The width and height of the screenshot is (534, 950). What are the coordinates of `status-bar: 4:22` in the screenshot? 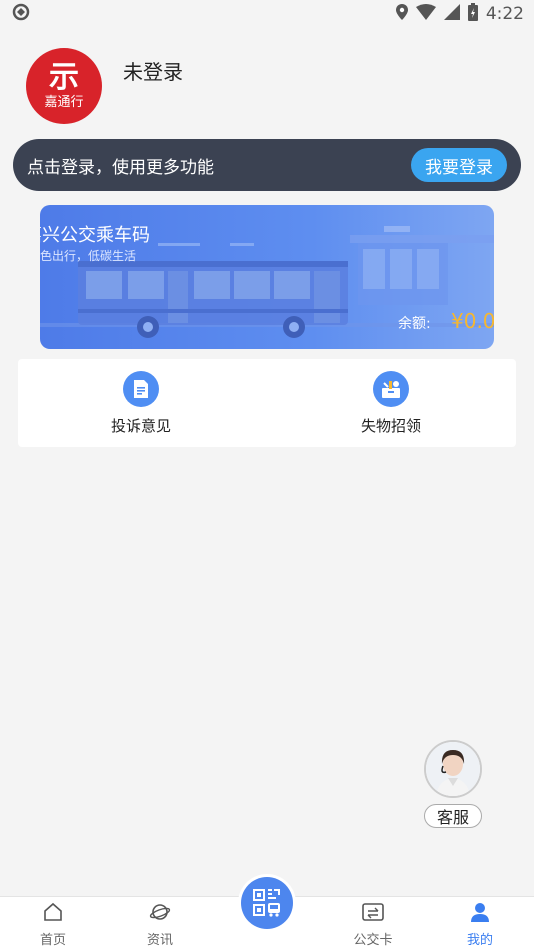 It's located at (267, 14).